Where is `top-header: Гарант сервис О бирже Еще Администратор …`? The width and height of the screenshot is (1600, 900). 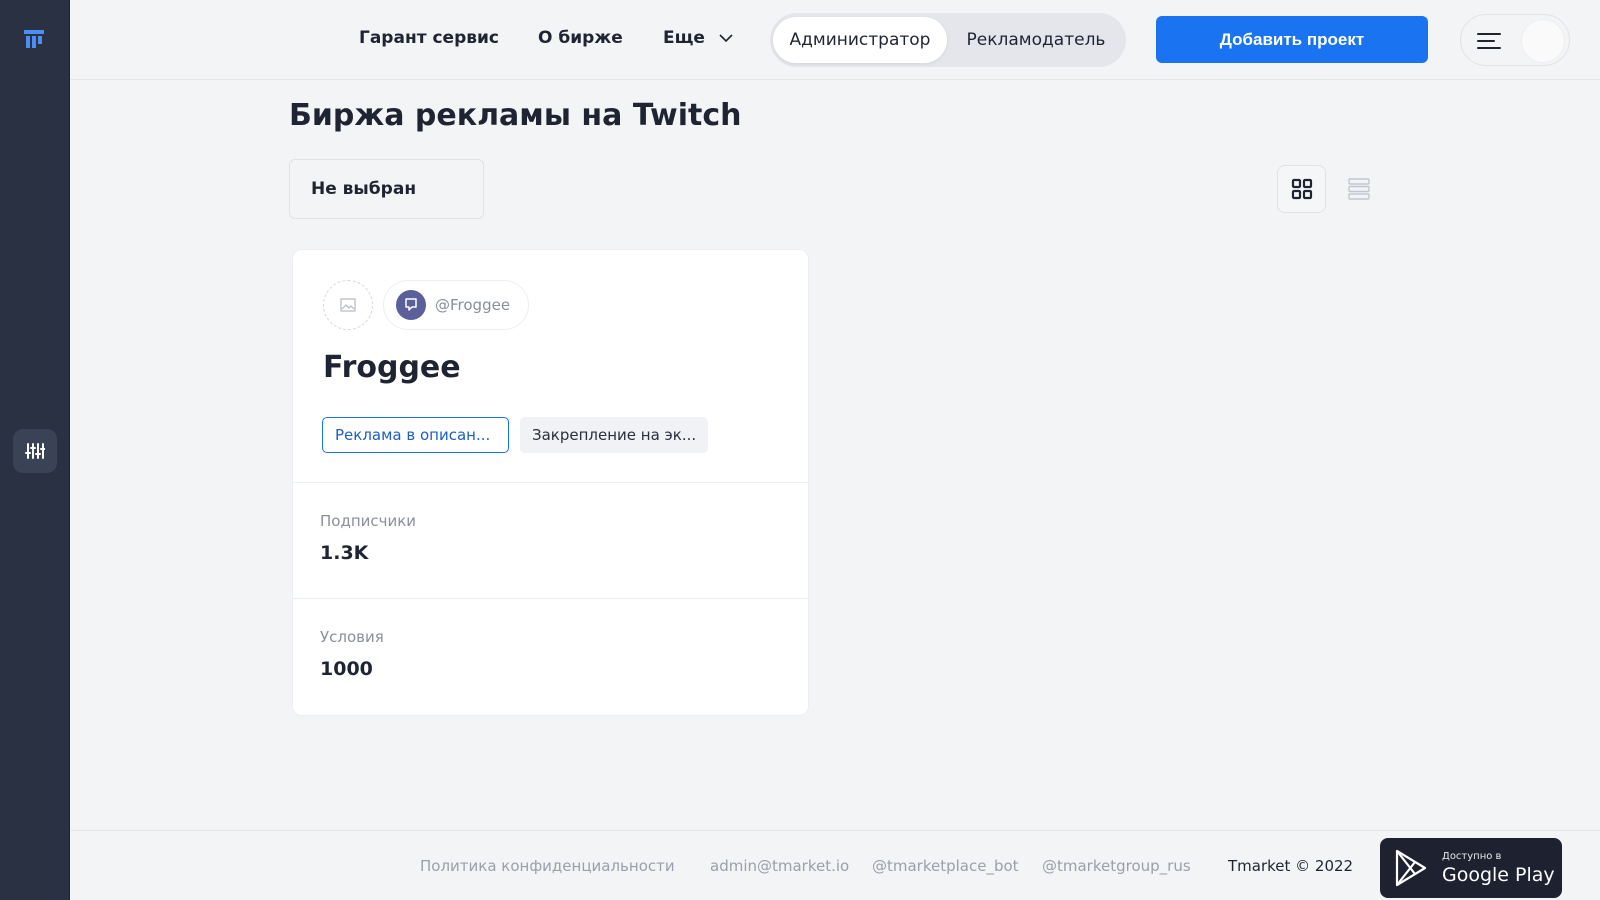 top-header: Гарант сервис О бирже Еще Администратор … is located at coordinates (835, 40).